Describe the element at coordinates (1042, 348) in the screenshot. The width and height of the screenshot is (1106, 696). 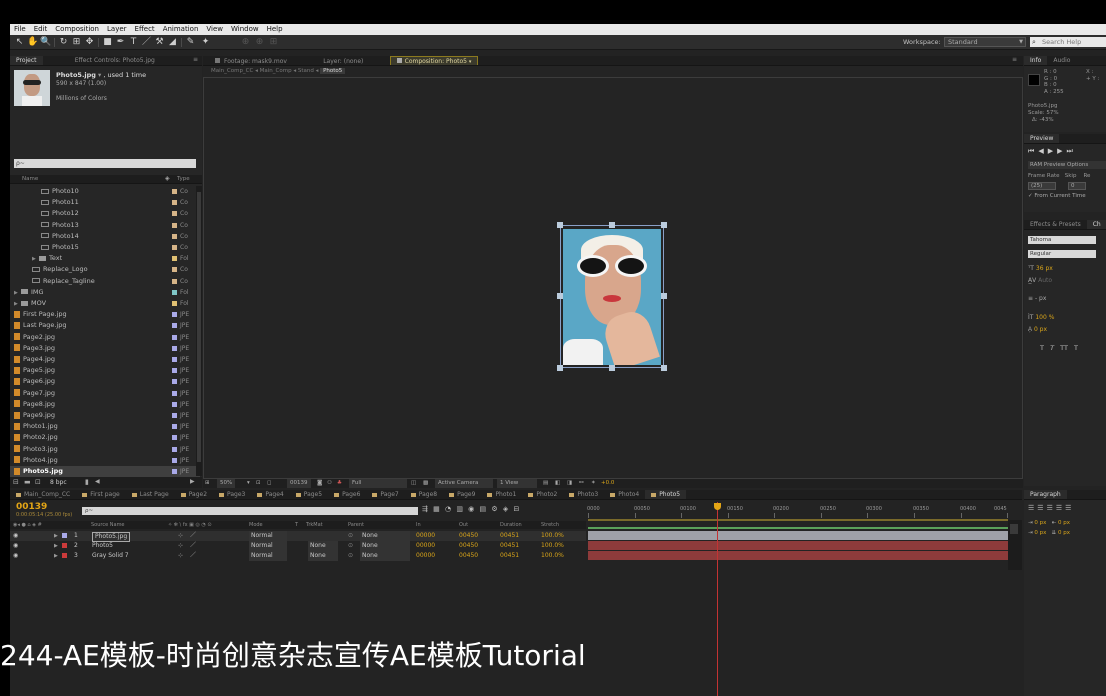
I see `faux-bold-button: T` at that location.